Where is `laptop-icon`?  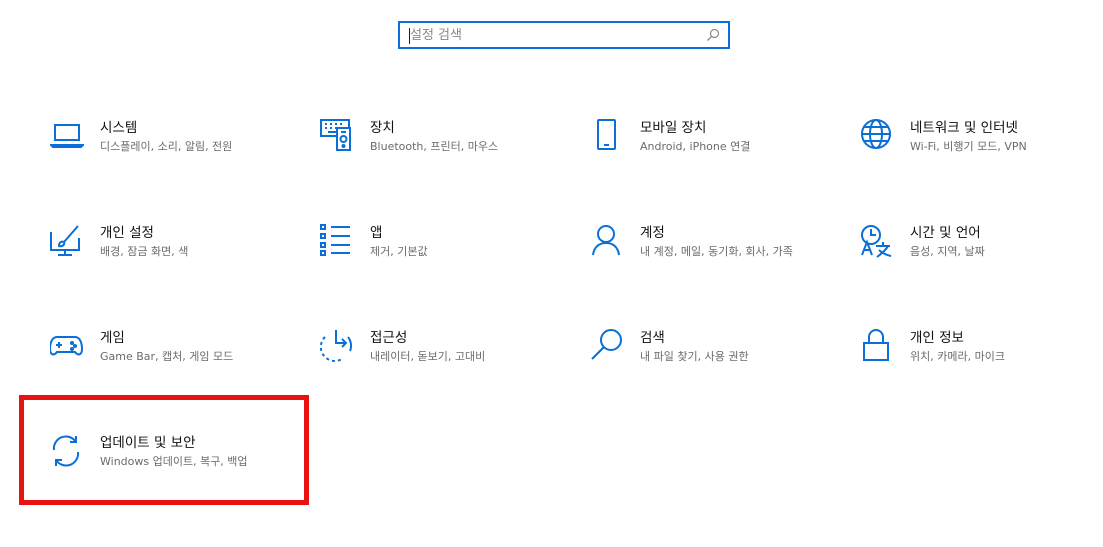
laptop-icon is located at coordinates (67, 136).